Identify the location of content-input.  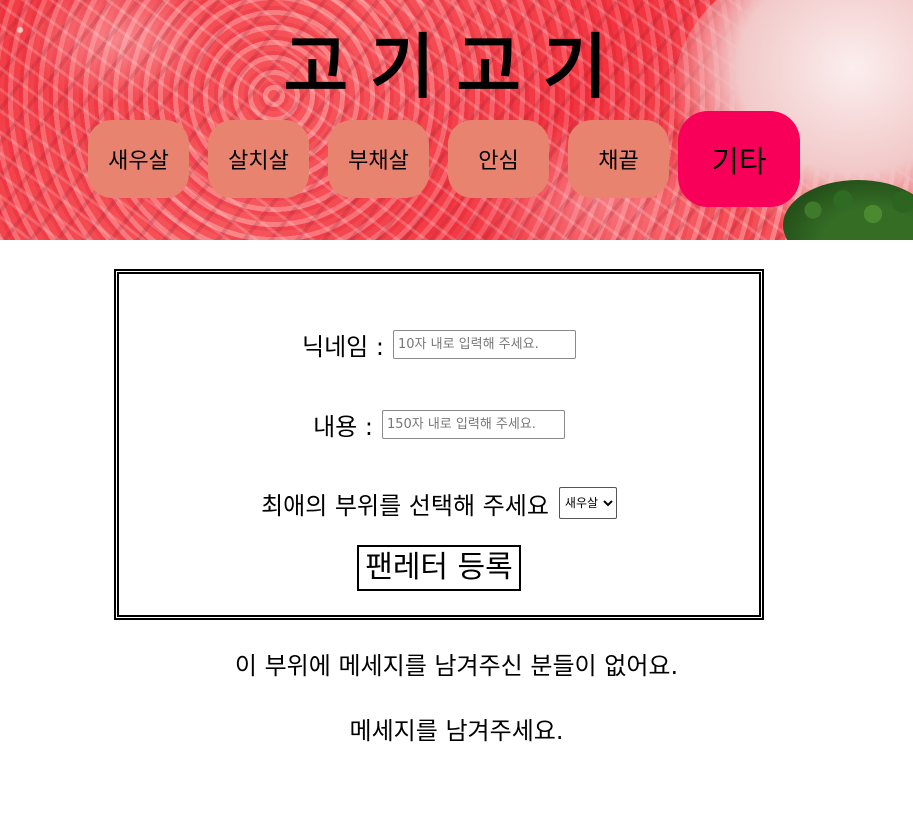
(473, 424).